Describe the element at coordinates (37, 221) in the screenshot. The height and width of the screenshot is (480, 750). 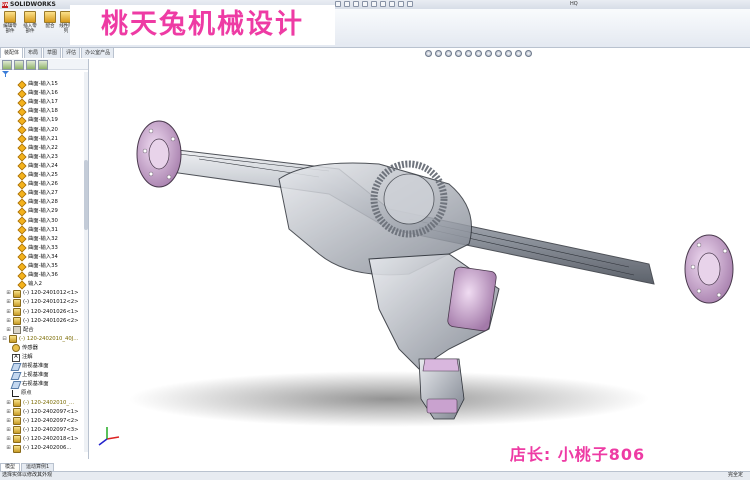
I see `tree-item-surface: 曲面-输入30` at that location.